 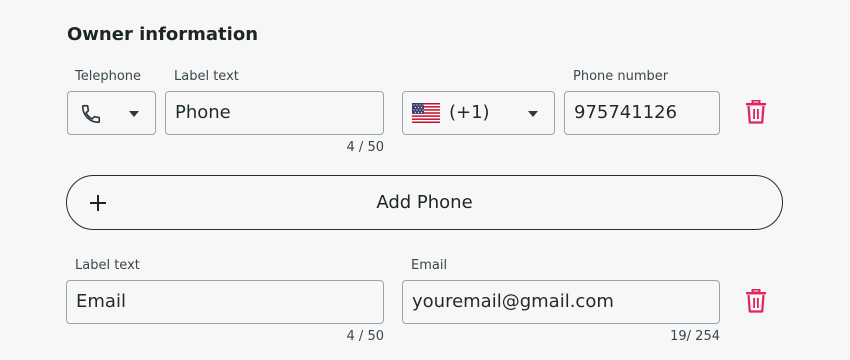 What do you see at coordinates (225, 302) in the screenshot?
I see `email-label-input: Email` at bounding box center [225, 302].